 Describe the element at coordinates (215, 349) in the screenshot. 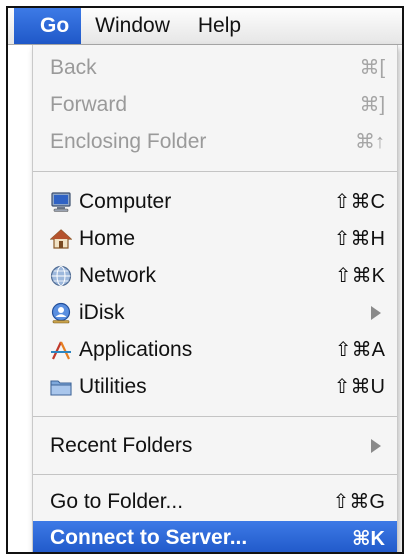

I see `menu-item-applications: Applications ⇧⌘A` at that location.